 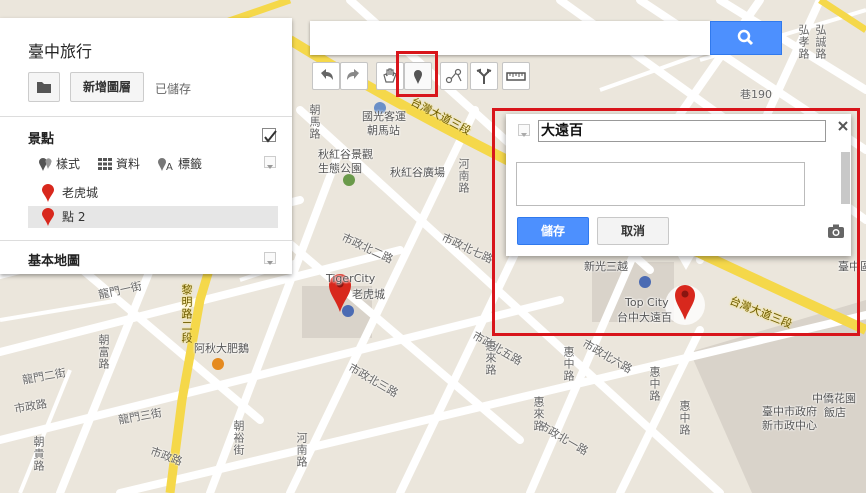 I want to click on road-label-chaoyu: 朝裕街, so click(x=238, y=438).